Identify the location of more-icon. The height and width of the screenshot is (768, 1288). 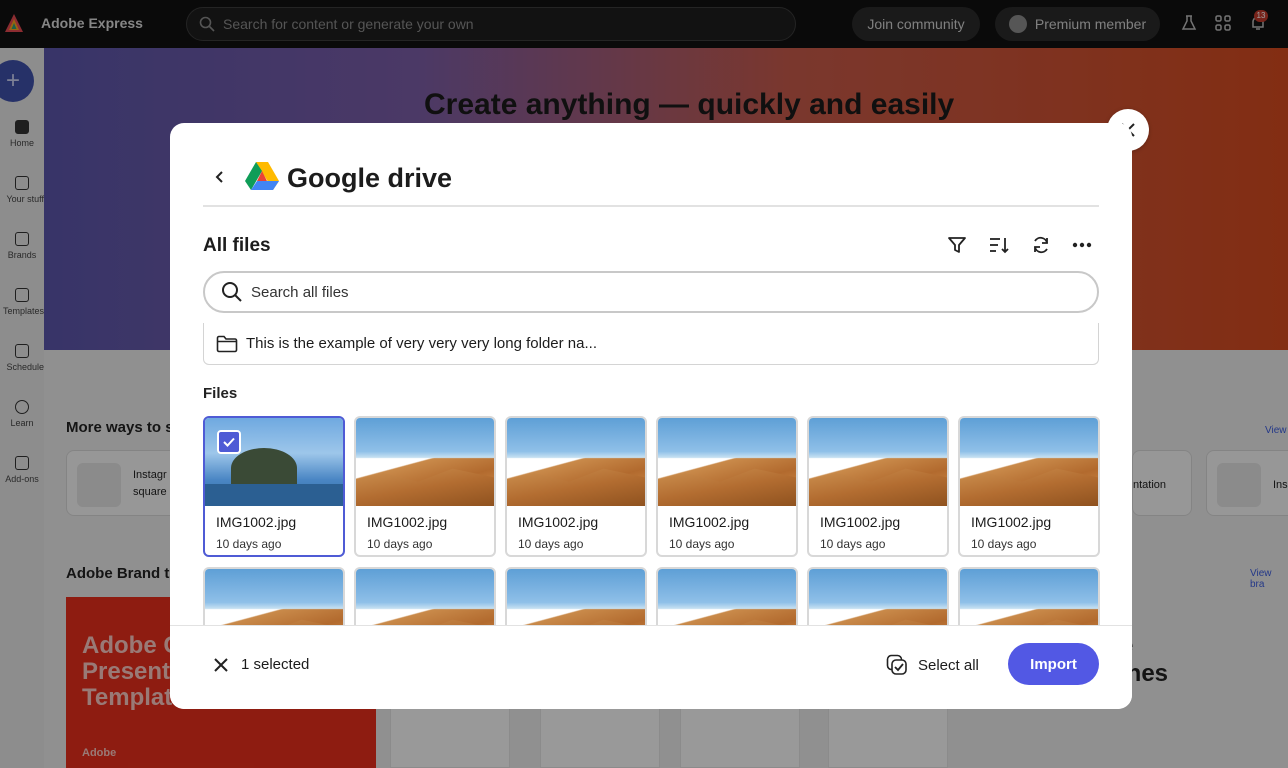
(1082, 245).